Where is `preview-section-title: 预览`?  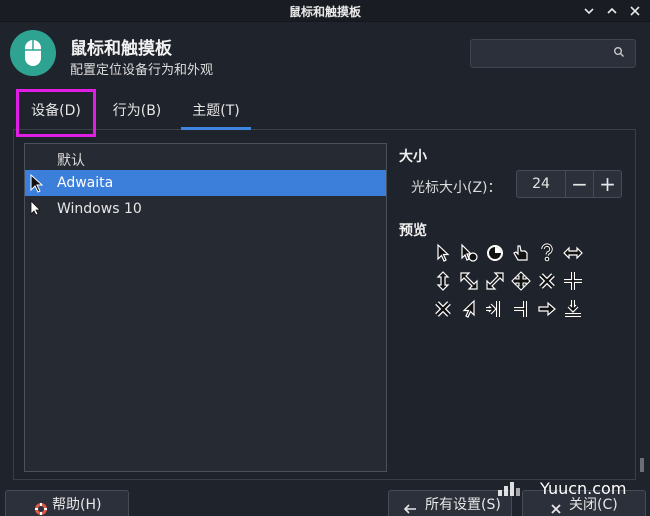 preview-section-title: 预览 is located at coordinates (413, 231).